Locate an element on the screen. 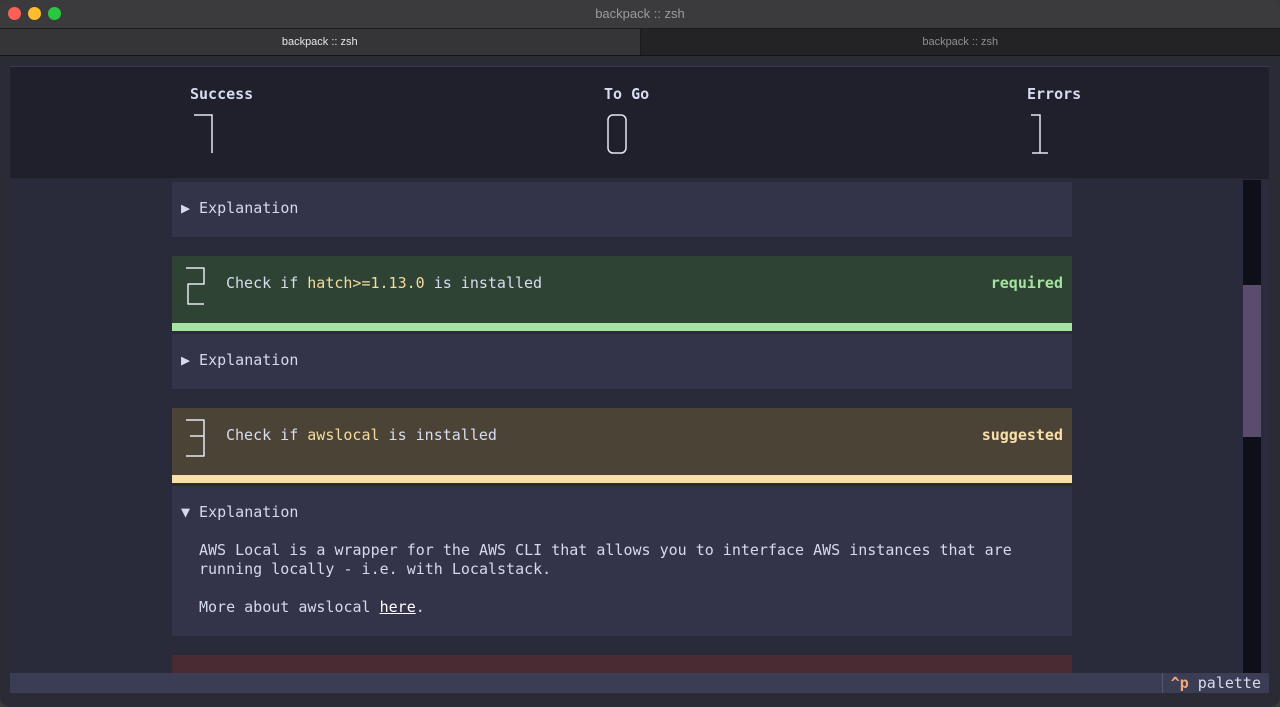  check-description: Check if hatch>=1.13.0 is installed is located at coordinates (384, 283).